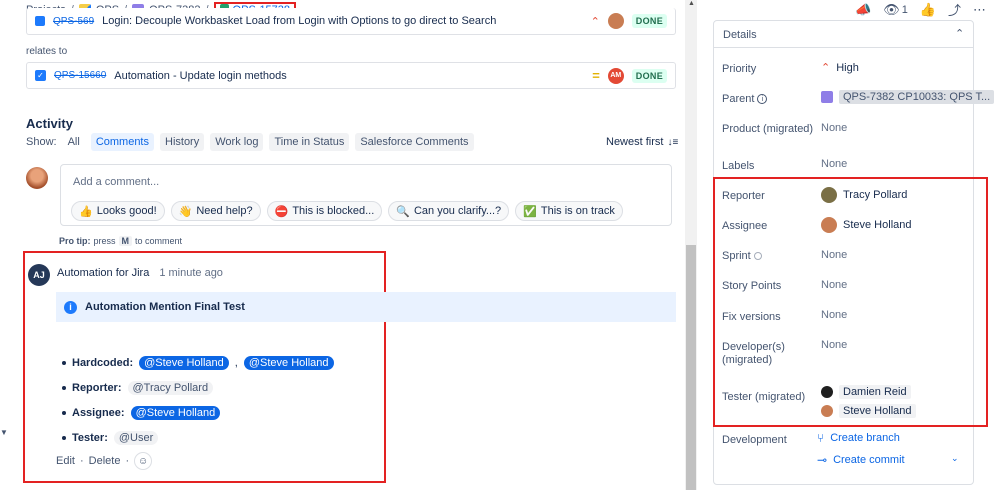 The width and height of the screenshot is (999, 490). What do you see at coordinates (105, 461) in the screenshot?
I see `delete-button: Delete` at bounding box center [105, 461].